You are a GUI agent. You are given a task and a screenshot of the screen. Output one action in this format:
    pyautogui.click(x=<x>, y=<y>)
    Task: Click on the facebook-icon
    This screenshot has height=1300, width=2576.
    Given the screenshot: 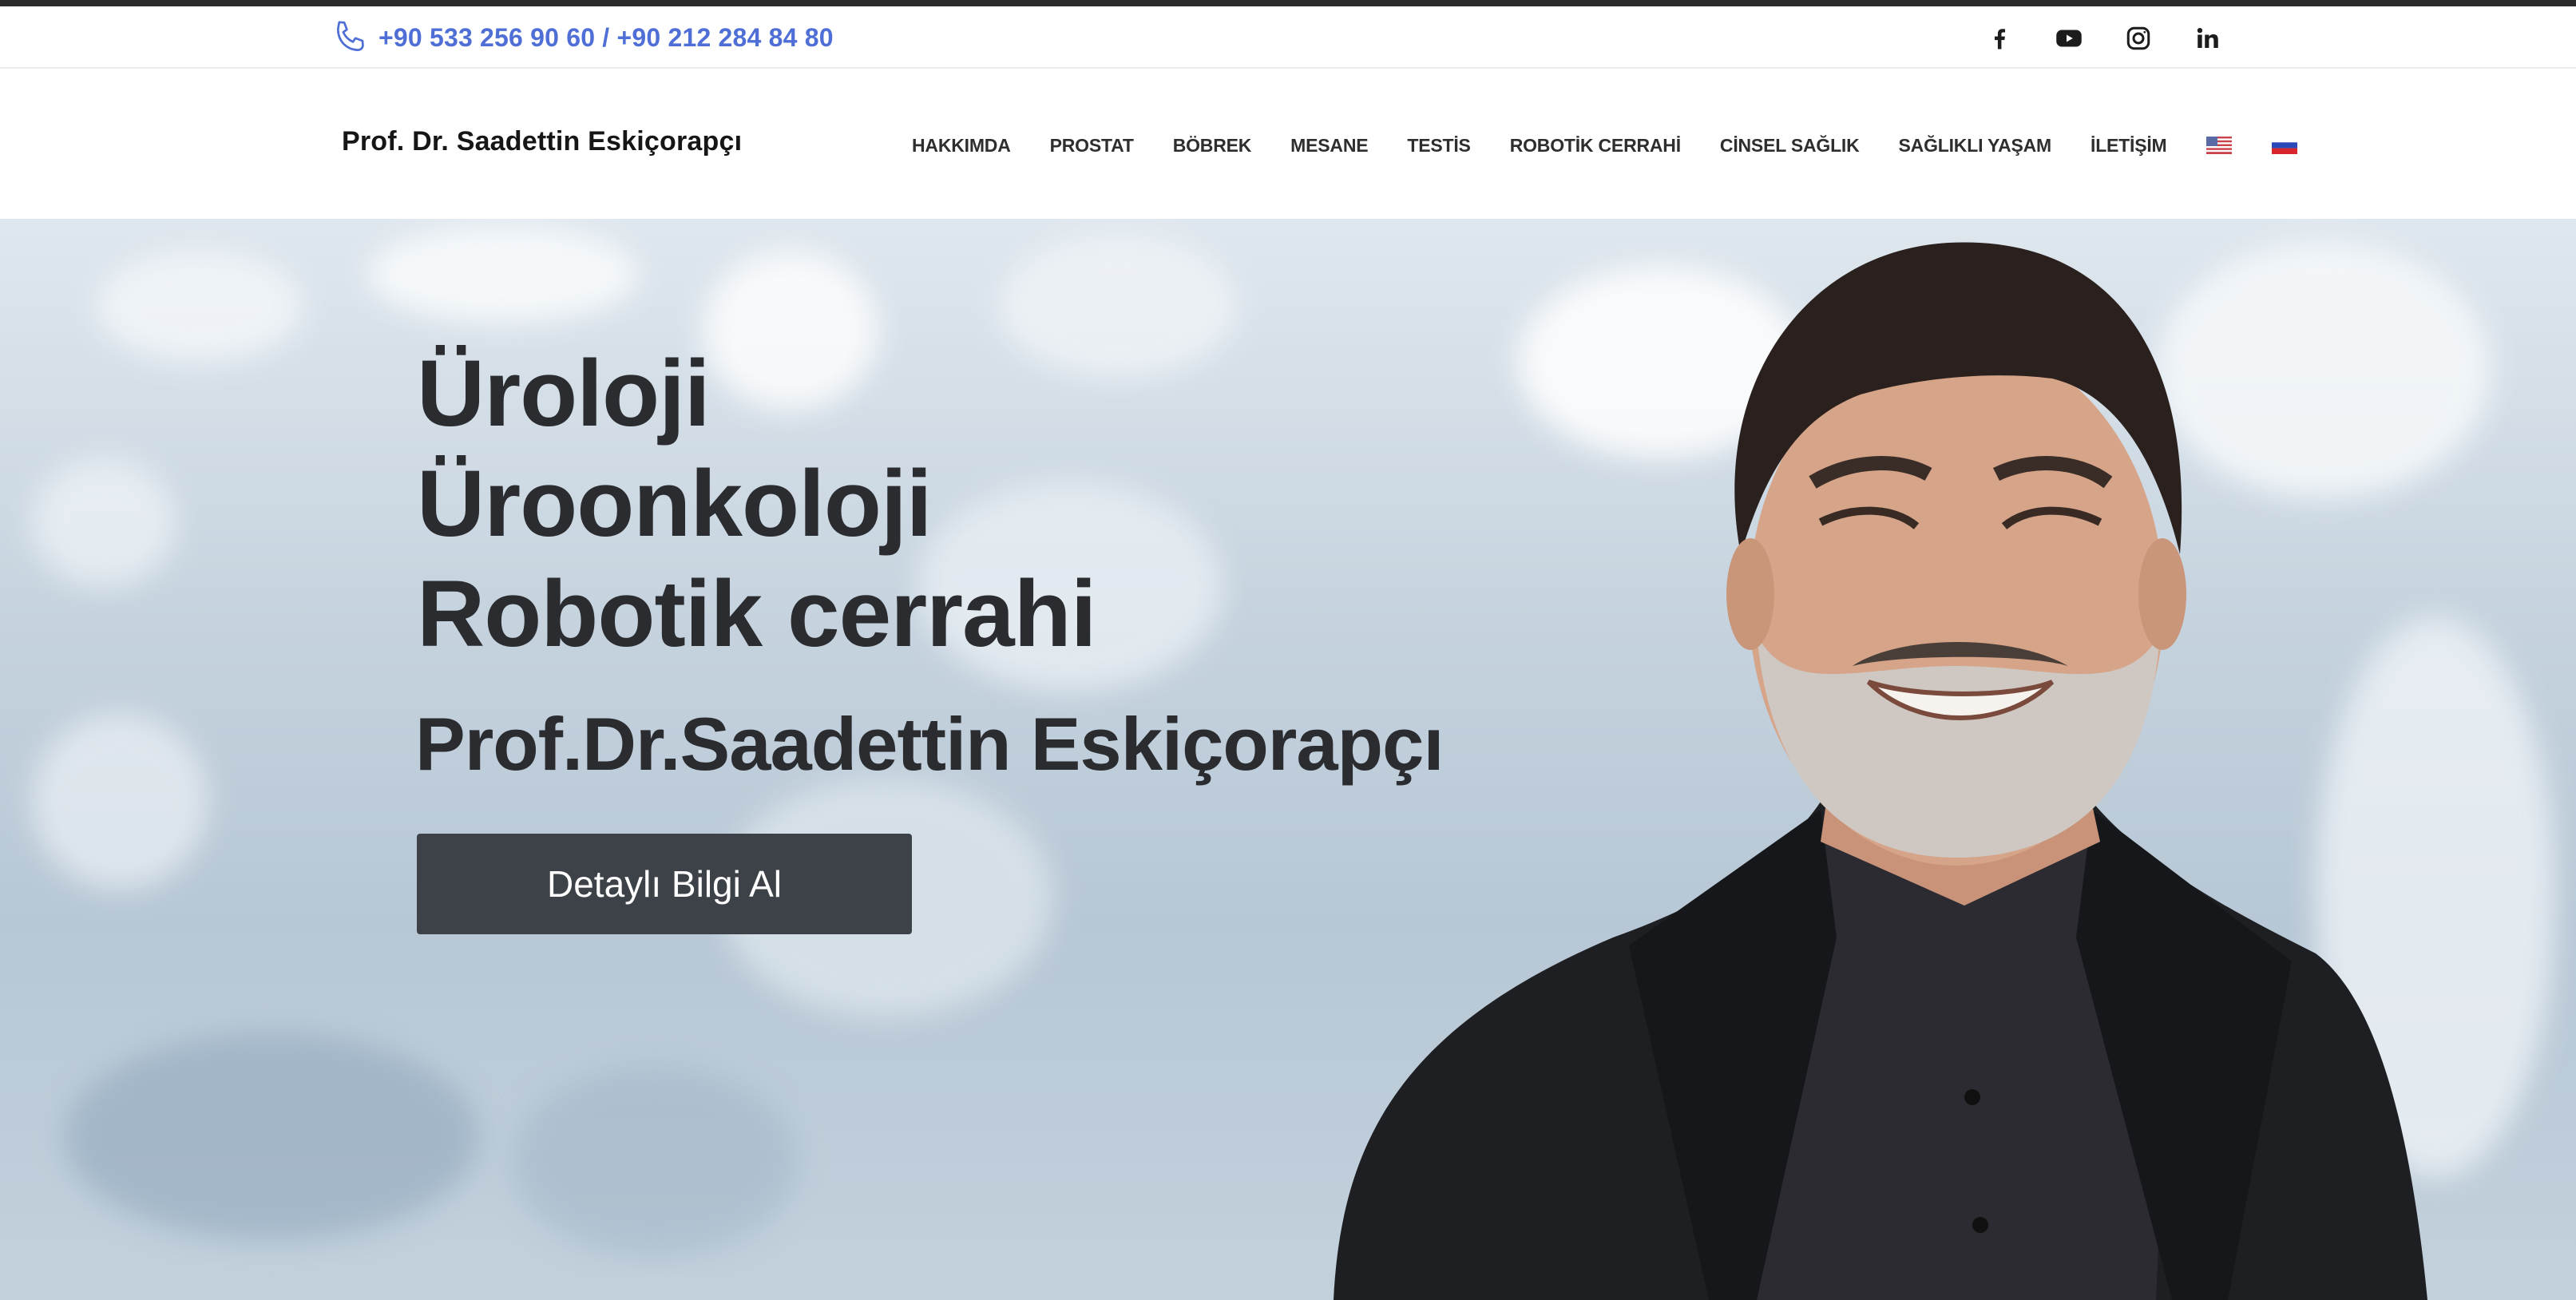 What is the action you would take?
    pyautogui.click(x=2001, y=39)
    